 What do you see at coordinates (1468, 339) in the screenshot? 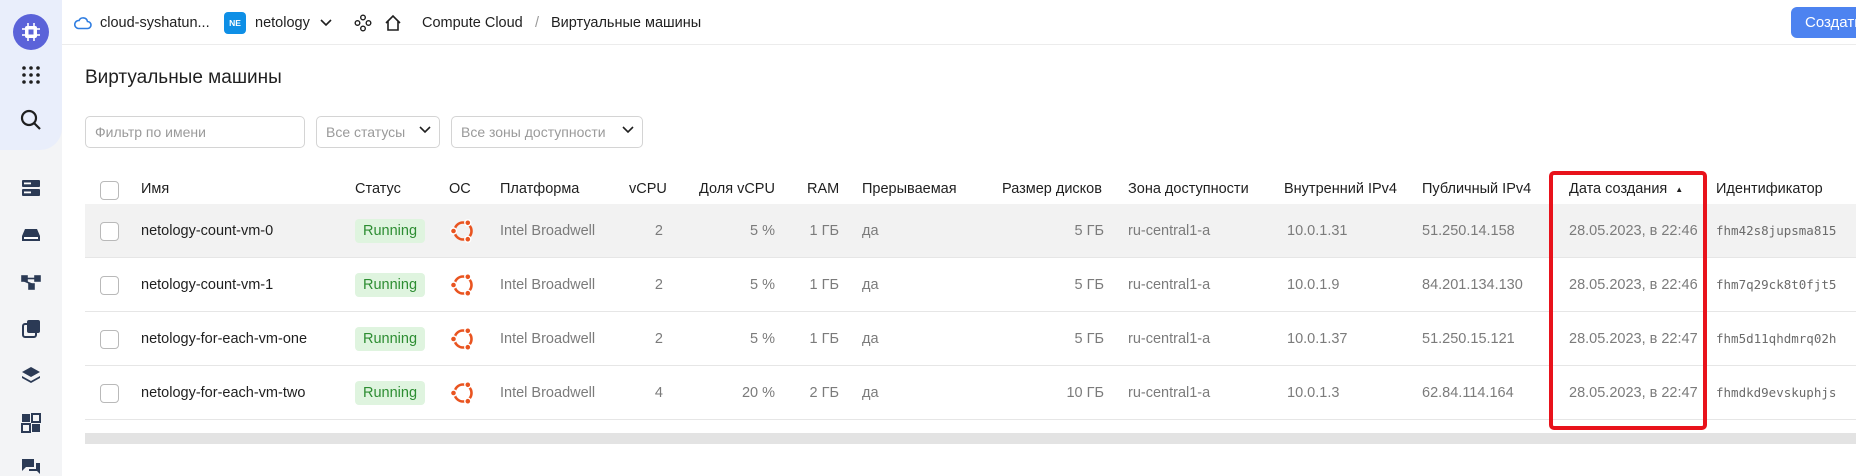
I see `ipv4-public-cell: 51.250.15.121` at bounding box center [1468, 339].